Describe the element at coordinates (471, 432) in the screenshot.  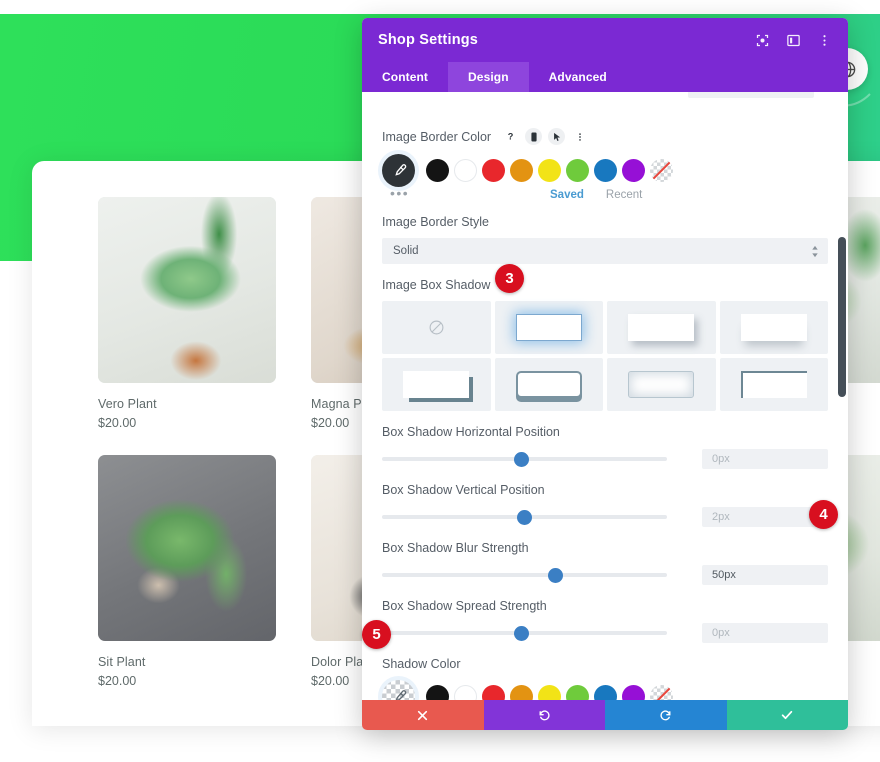
I see `box-shadow-horizontal-position-label: Box Shadow Horizontal Position` at that location.